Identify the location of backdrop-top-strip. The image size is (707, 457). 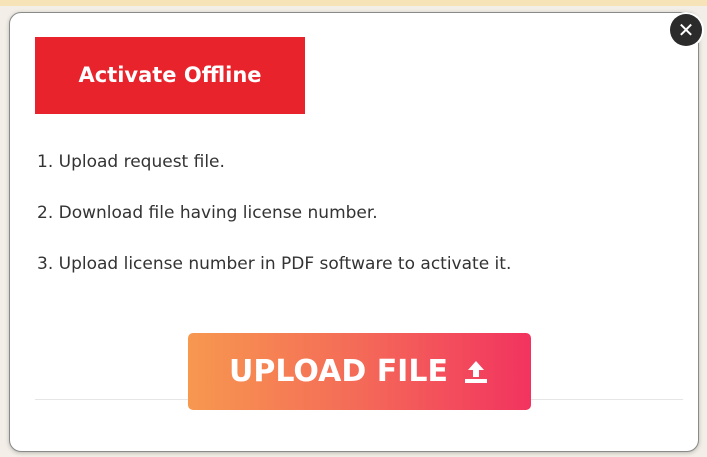
(353, 3).